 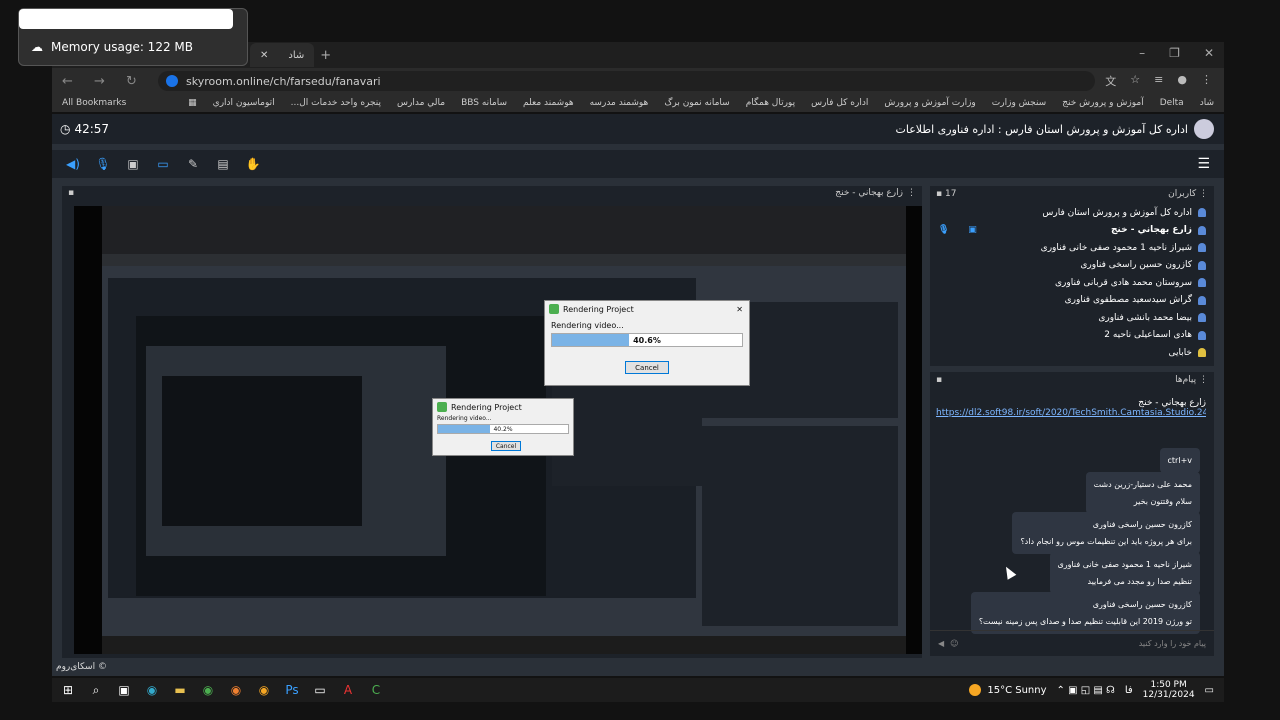 What do you see at coordinates (911, 193) in the screenshot?
I see `stage-menu-icon: ⋮` at bounding box center [911, 193].